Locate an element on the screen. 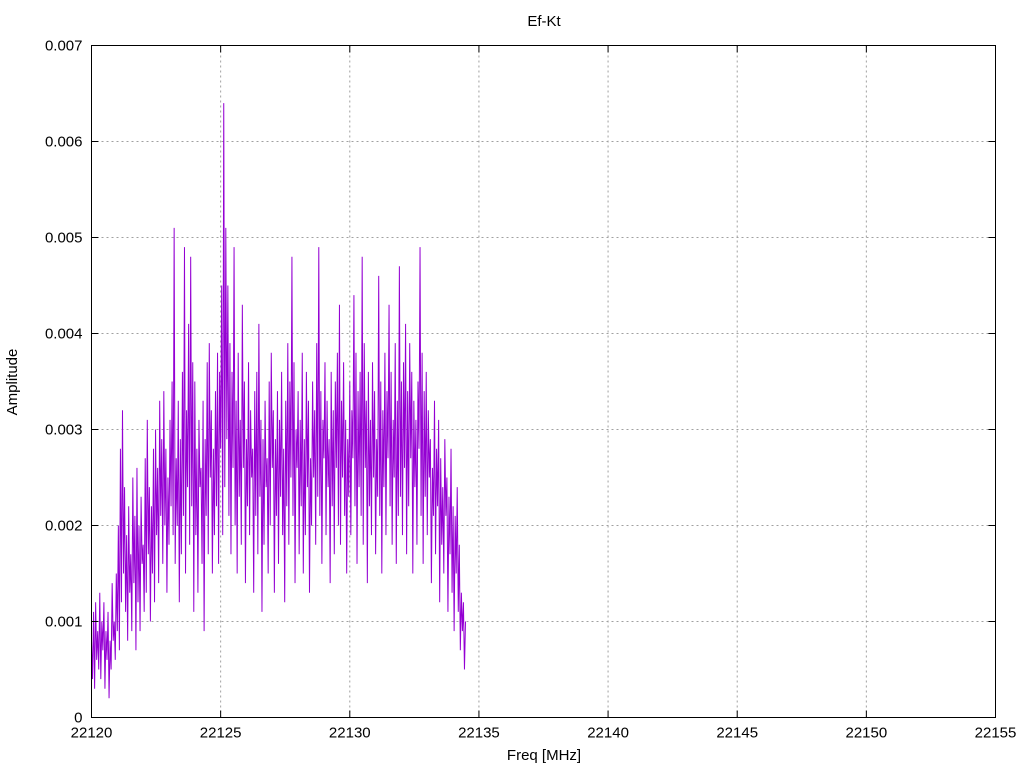  x-tick-label: 22135 is located at coordinates (479, 733).